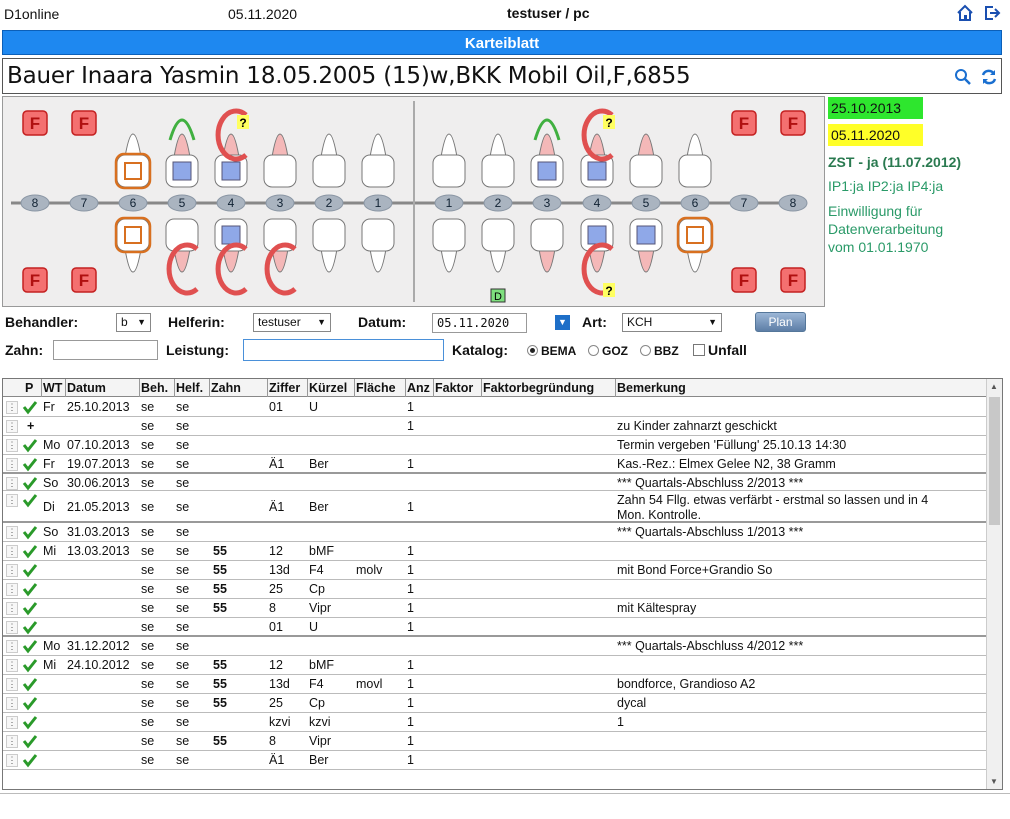 Image resolution: width=1010 pixels, height=819 pixels. I want to click on column-header: Anz, so click(418, 388).